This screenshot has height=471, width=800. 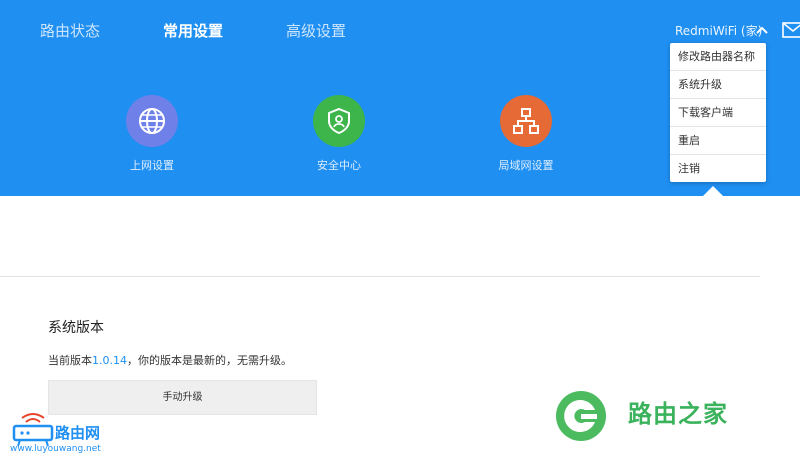 What do you see at coordinates (76, 328) in the screenshot?
I see `section-title: 系统版本` at bounding box center [76, 328].